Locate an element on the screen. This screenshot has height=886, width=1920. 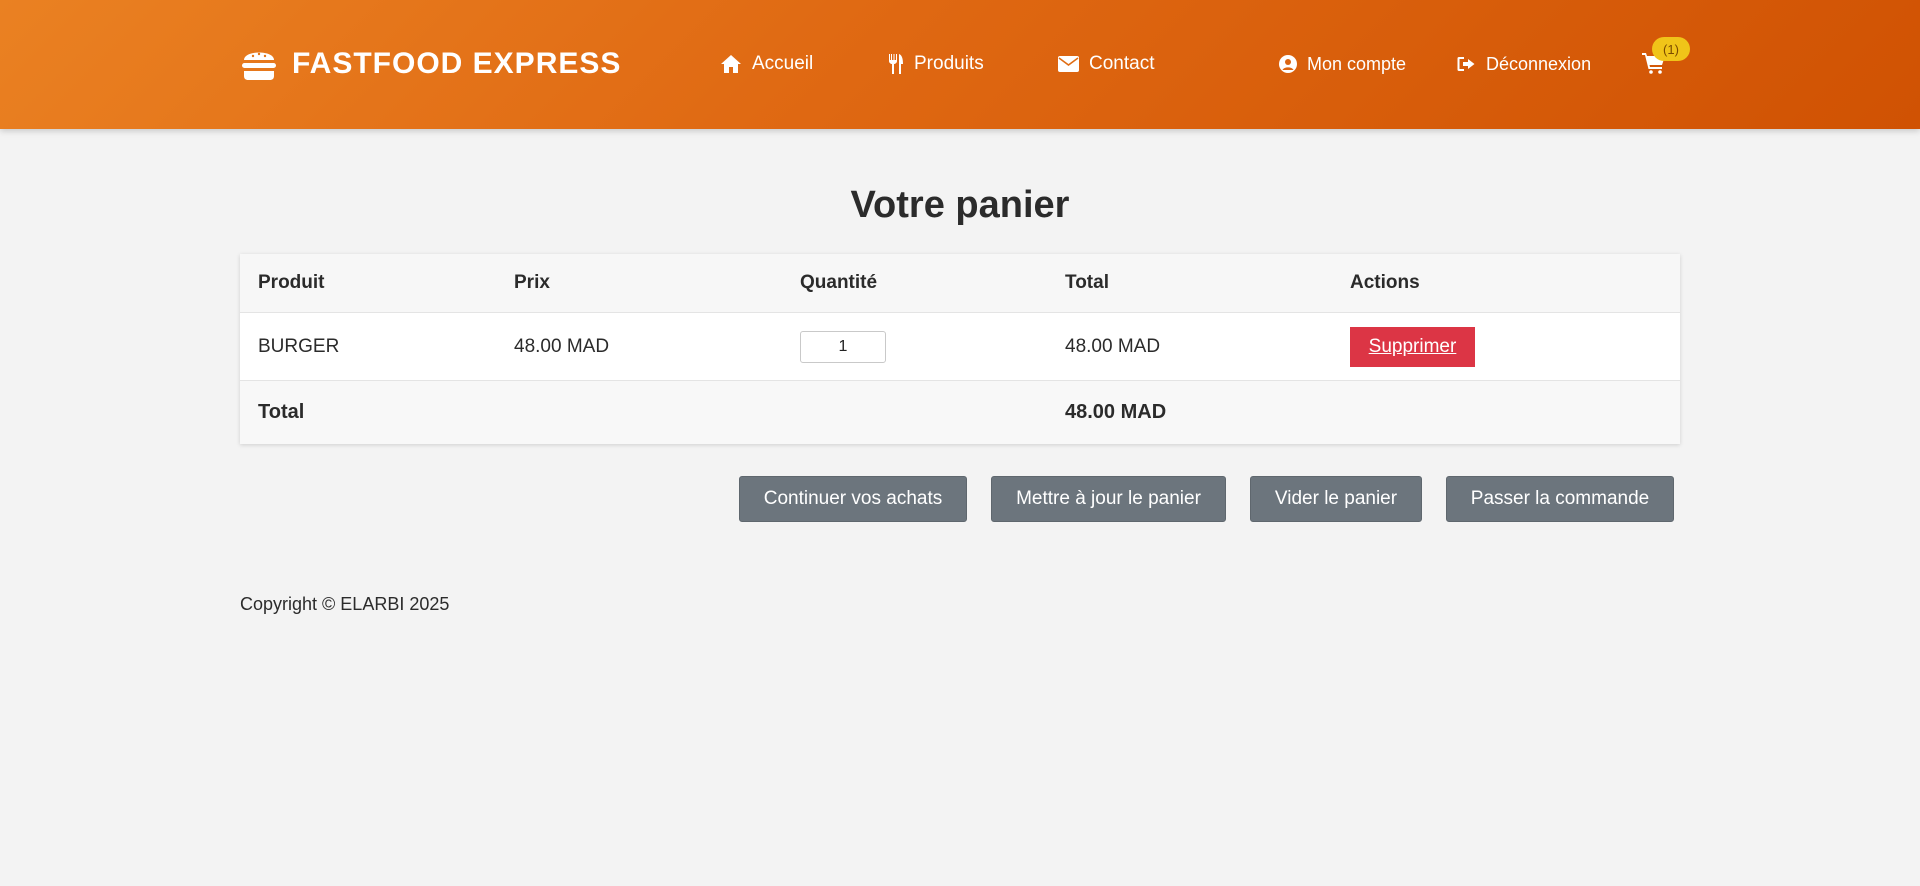
continue-shopping-button: Continuer vos achats is located at coordinates (853, 499).